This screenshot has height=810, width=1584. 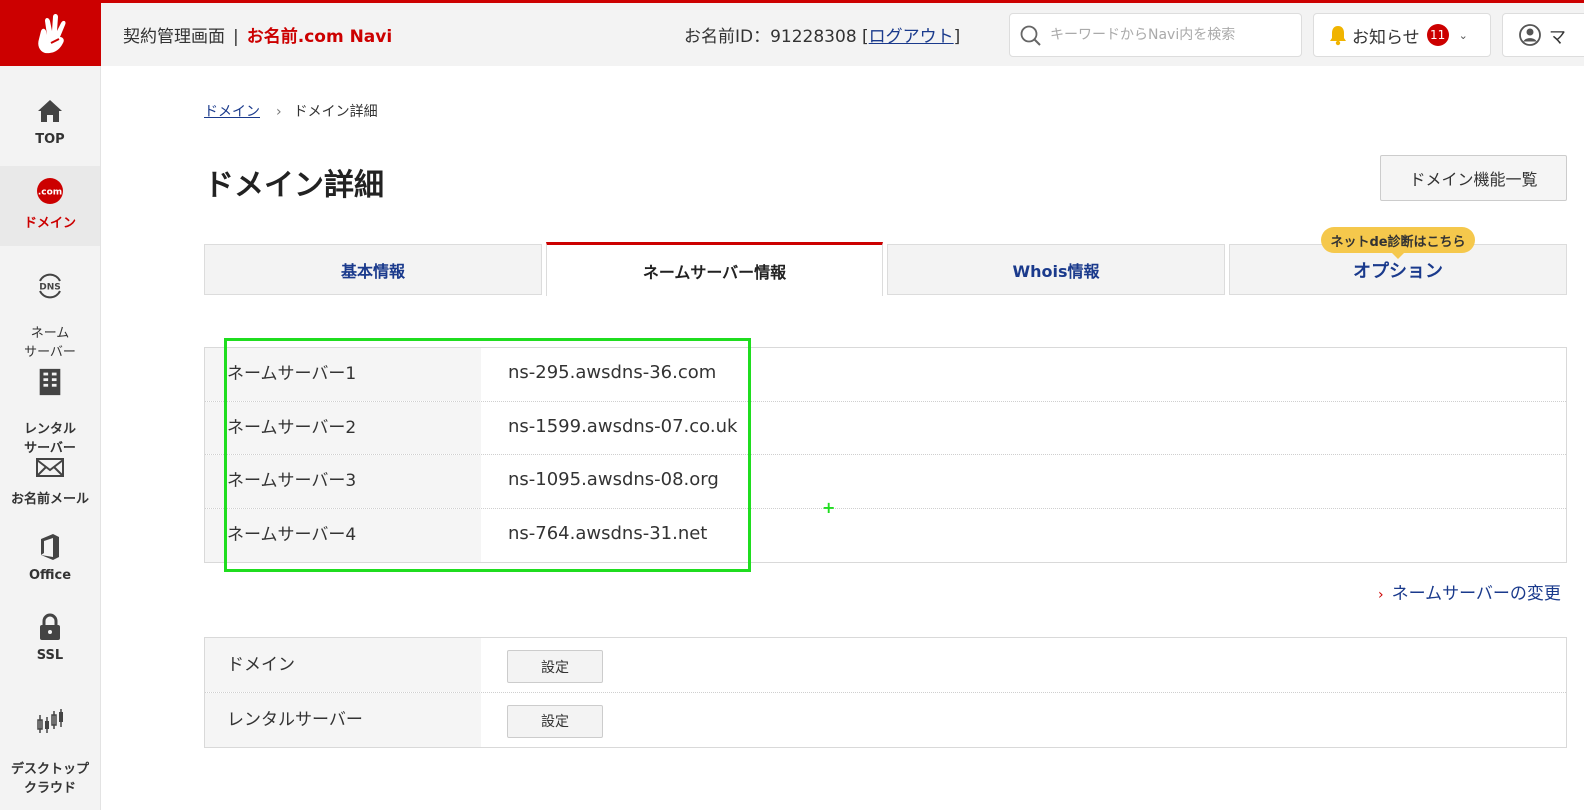 I want to click on table-row: ネームサーバー4 ns-764.awsdns-31.net, so click(x=885, y=535).